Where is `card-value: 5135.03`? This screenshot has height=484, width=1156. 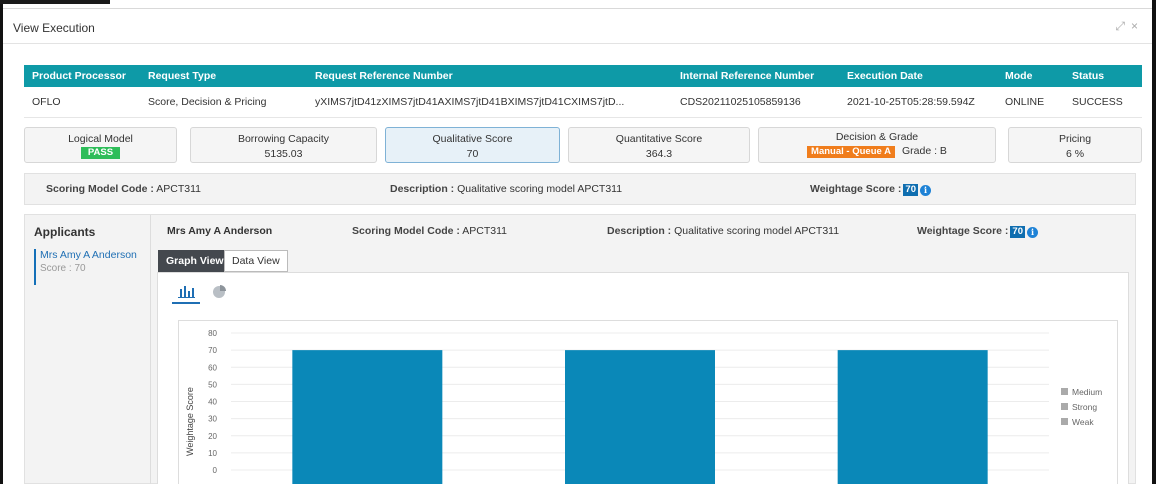 card-value: 5135.03 is located at coordinates (283, 154).